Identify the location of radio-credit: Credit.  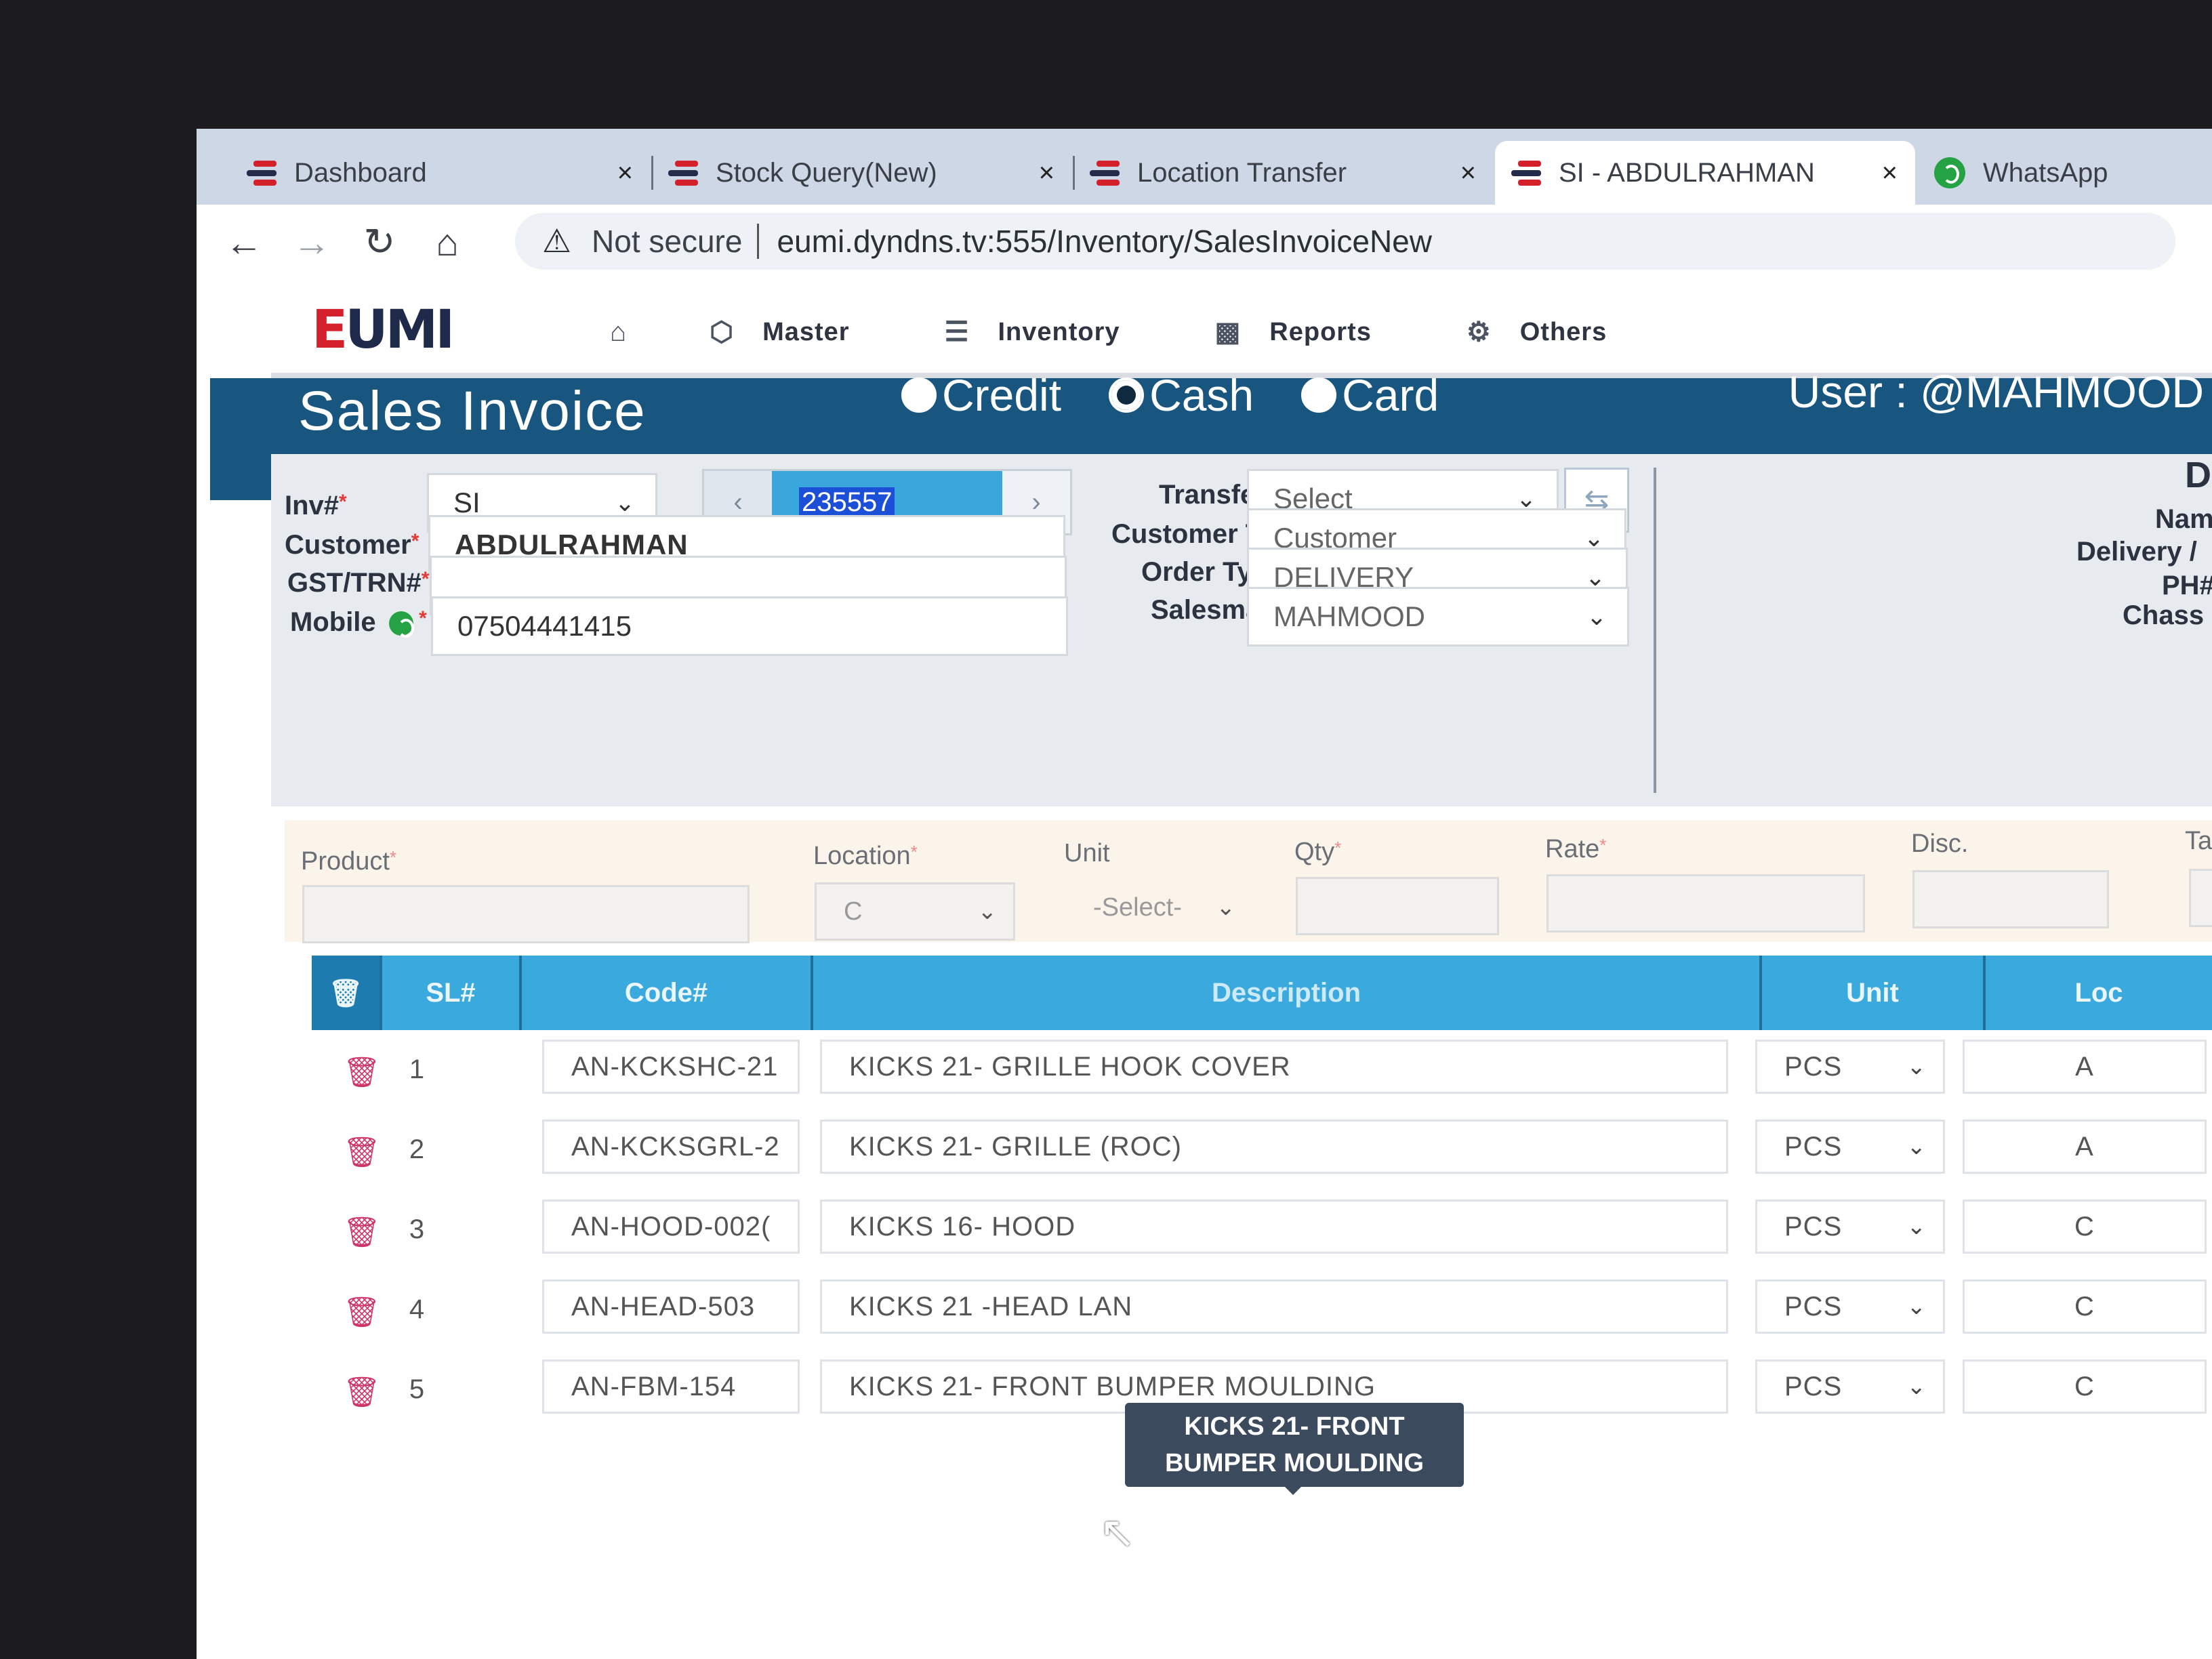
(981, 395).